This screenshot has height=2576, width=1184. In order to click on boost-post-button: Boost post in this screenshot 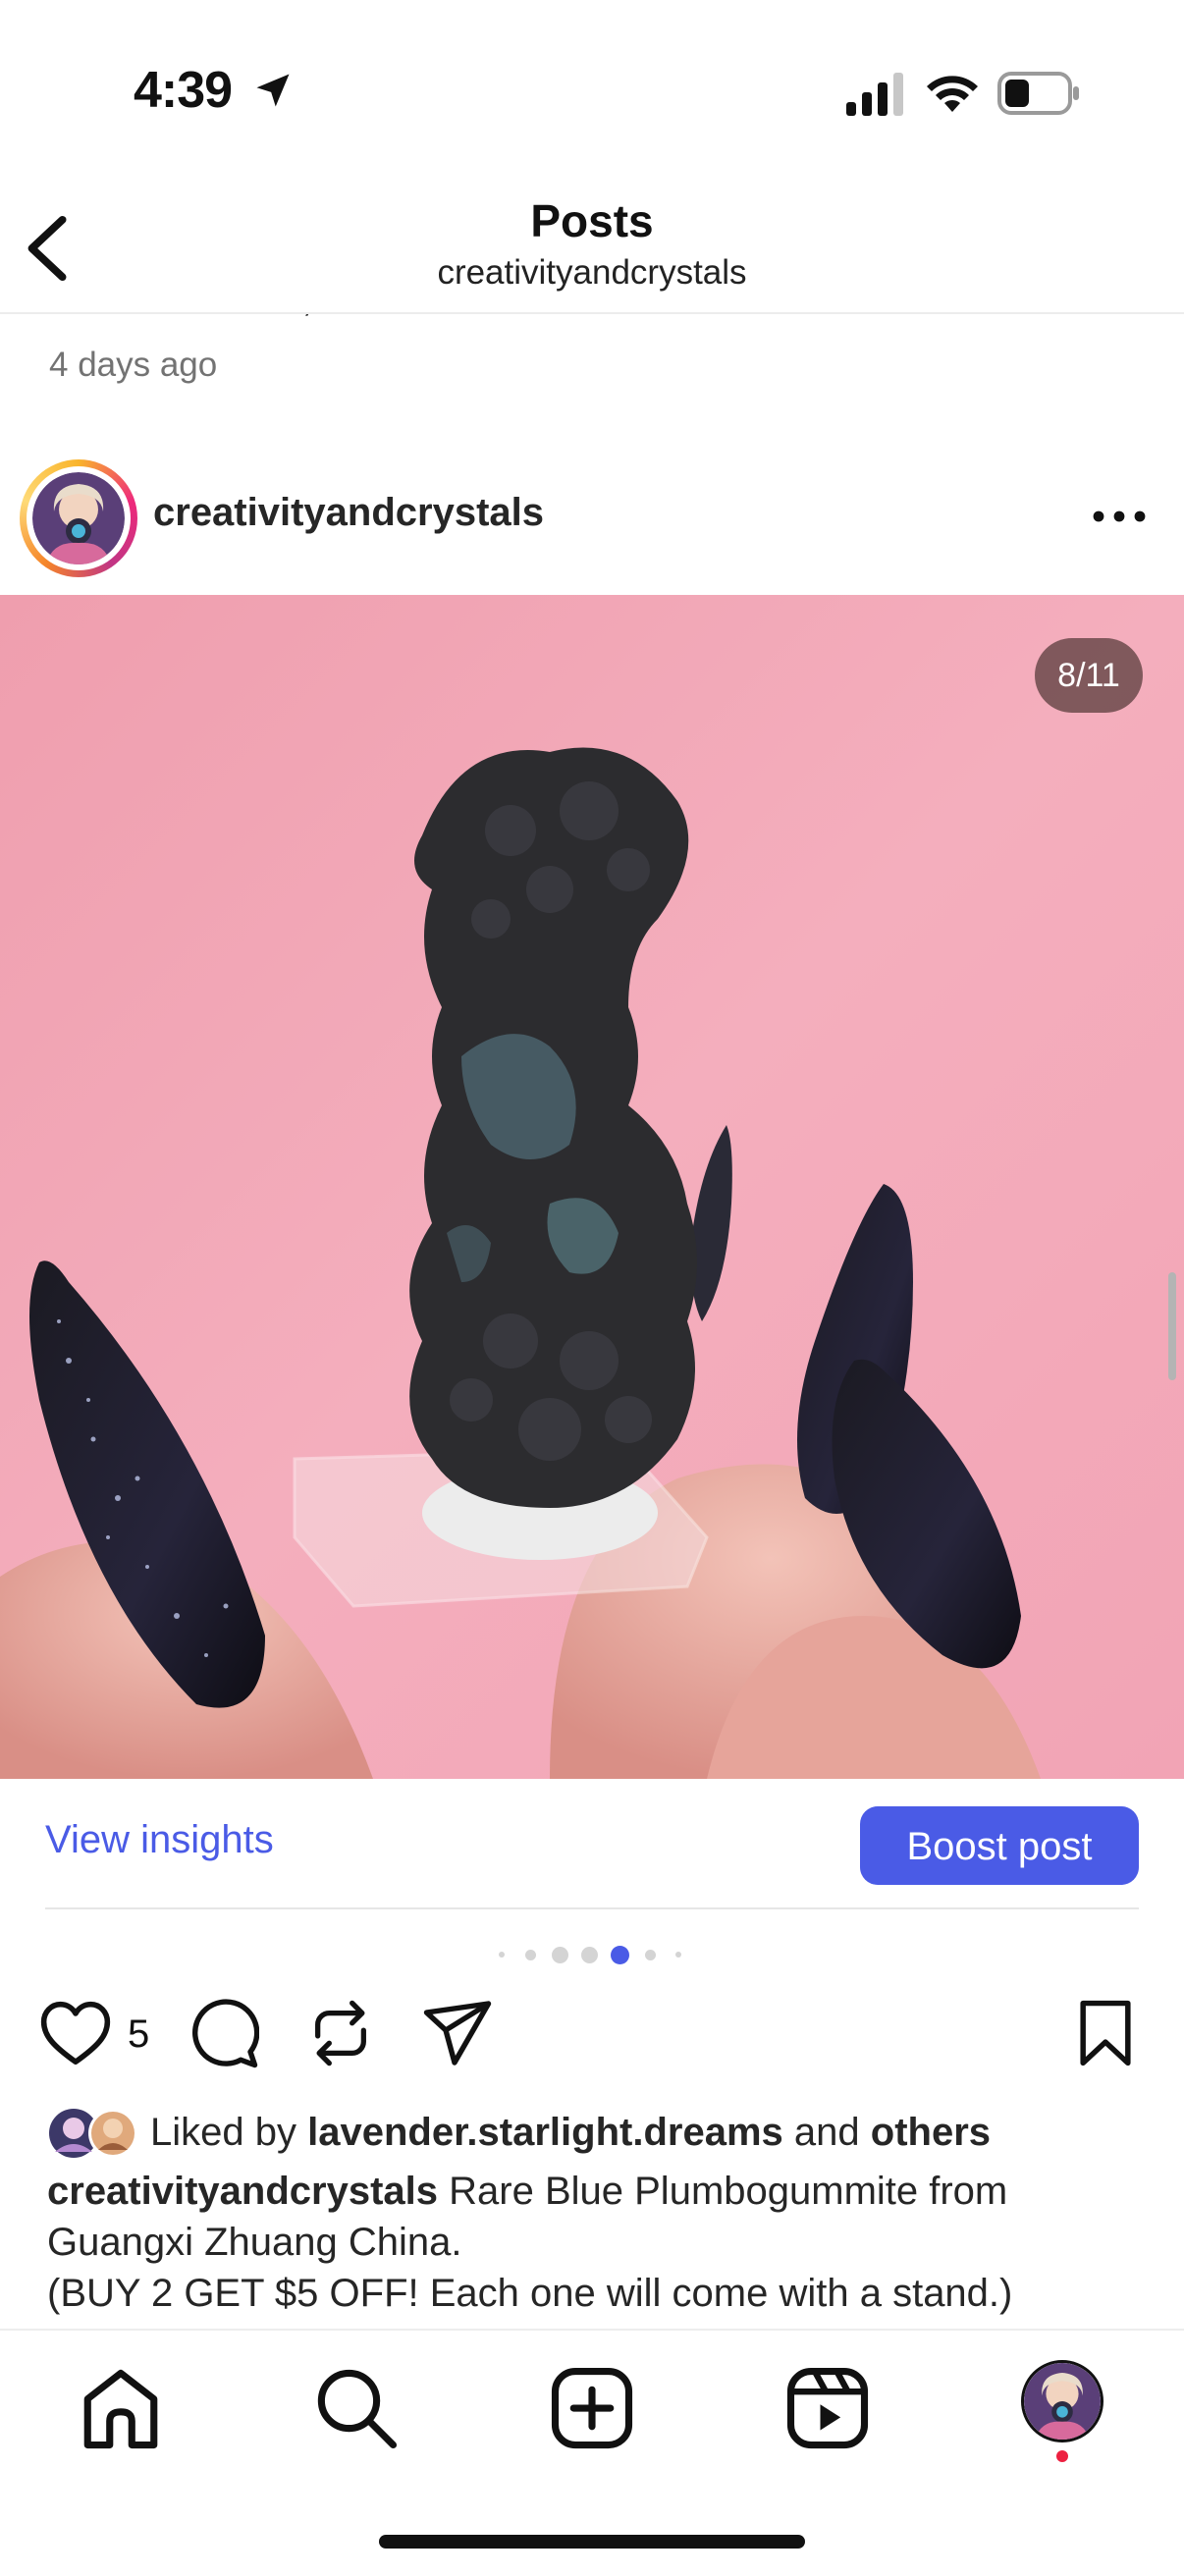, I will do `click(1000, 1845)`.